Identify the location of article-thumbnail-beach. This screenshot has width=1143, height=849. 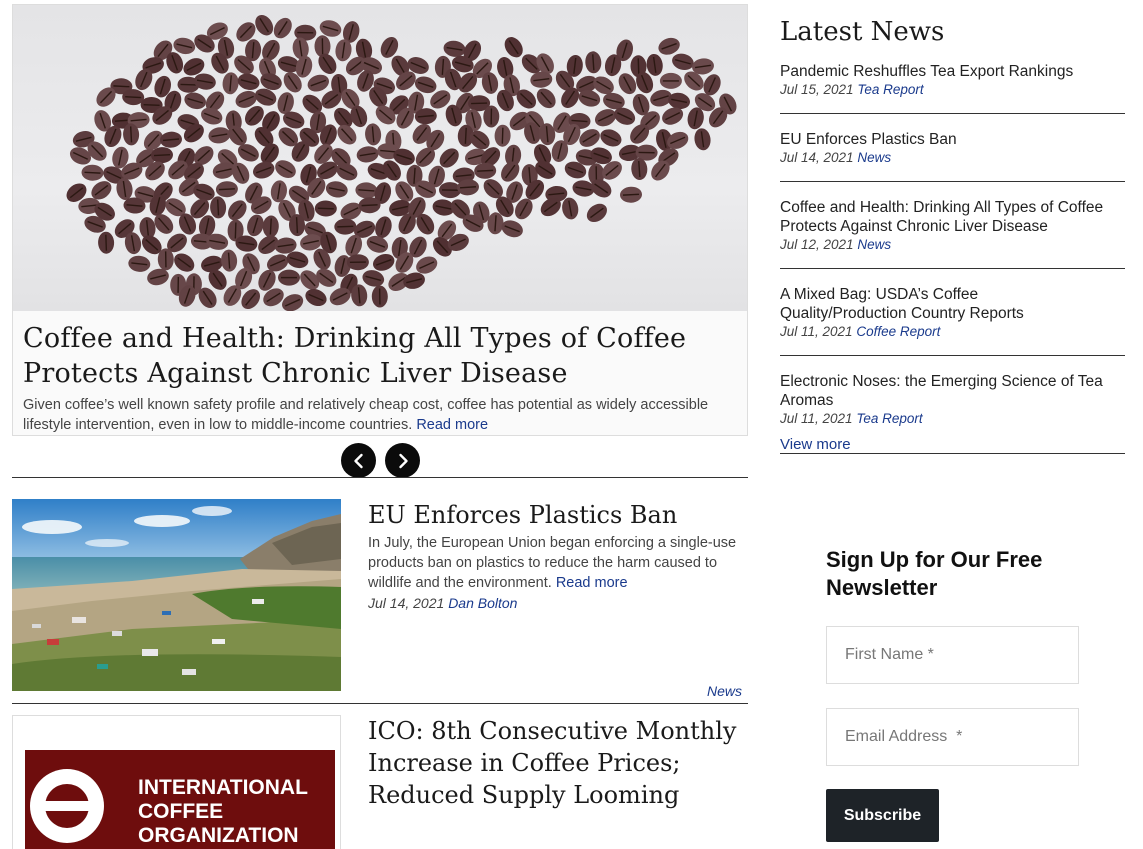
(176, 595).